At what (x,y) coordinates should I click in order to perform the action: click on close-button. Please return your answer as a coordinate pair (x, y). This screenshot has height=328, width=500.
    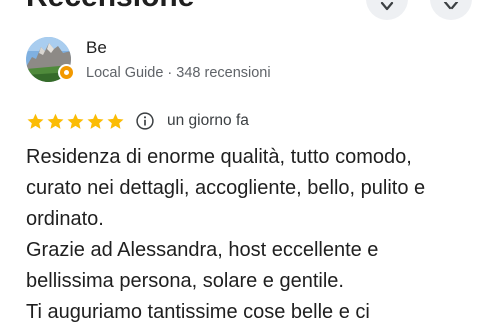
    Looking at the image, I should click on (451, 10).